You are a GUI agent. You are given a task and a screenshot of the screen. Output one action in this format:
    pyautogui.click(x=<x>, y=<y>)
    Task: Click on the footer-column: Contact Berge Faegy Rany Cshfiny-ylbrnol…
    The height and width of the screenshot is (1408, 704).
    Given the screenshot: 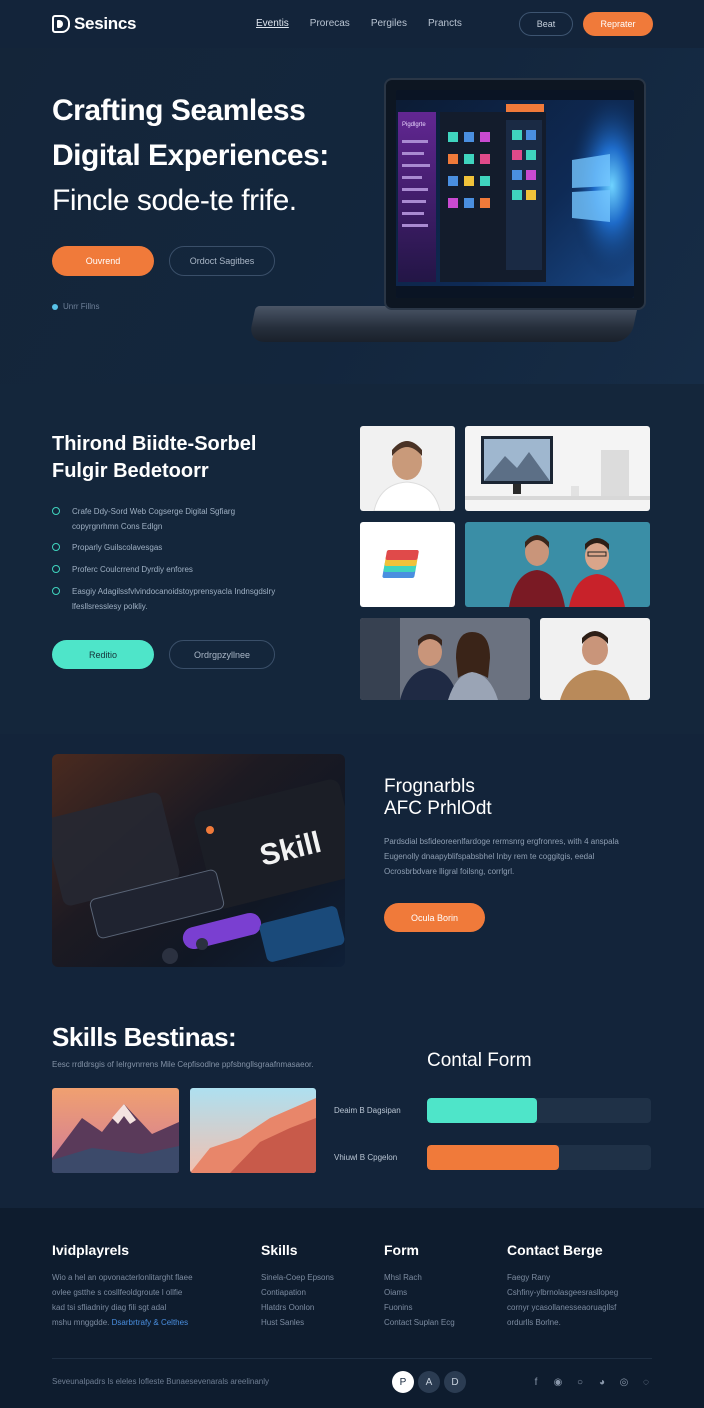 What is the action you would take?
    pyautogui.click(x=582, y=1286)
    